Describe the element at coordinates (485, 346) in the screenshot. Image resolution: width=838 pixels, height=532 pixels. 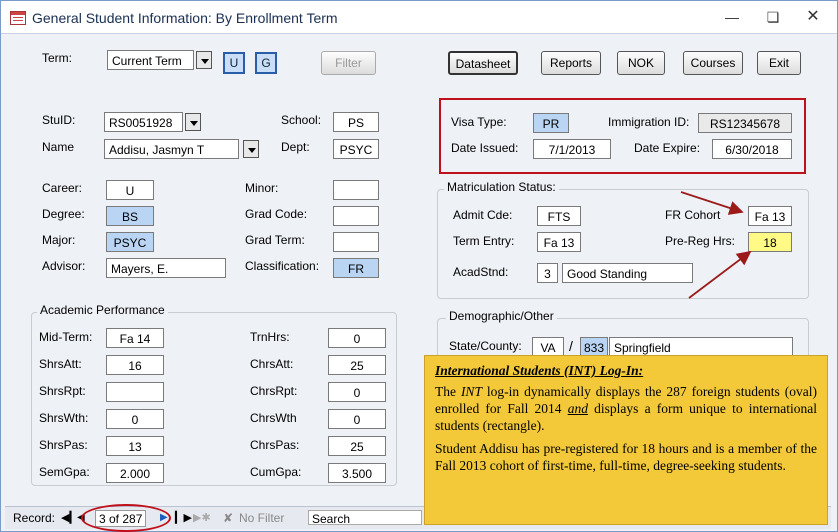
I see `state-county-label: State/County:` at that location.